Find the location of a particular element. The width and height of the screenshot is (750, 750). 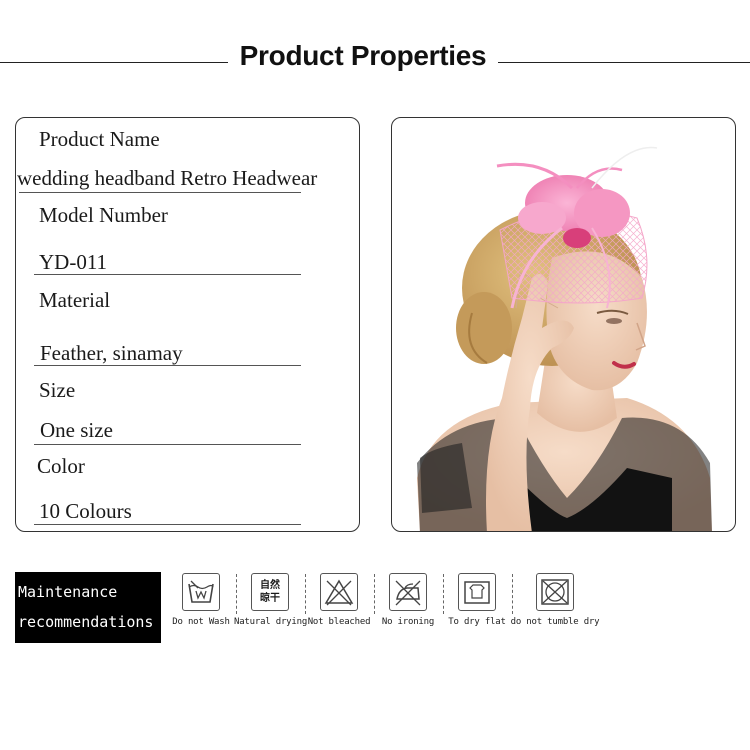

care-item-not-bleached: Not bleached is located at coordinates (339, 600).